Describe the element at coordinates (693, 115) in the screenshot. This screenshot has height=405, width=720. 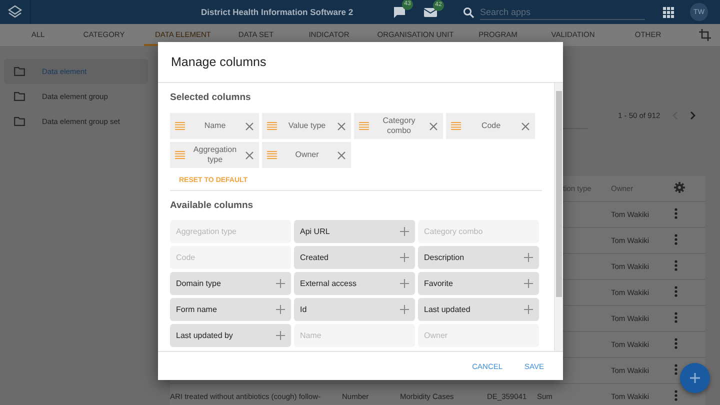
I see `next-page-icon` at that location.